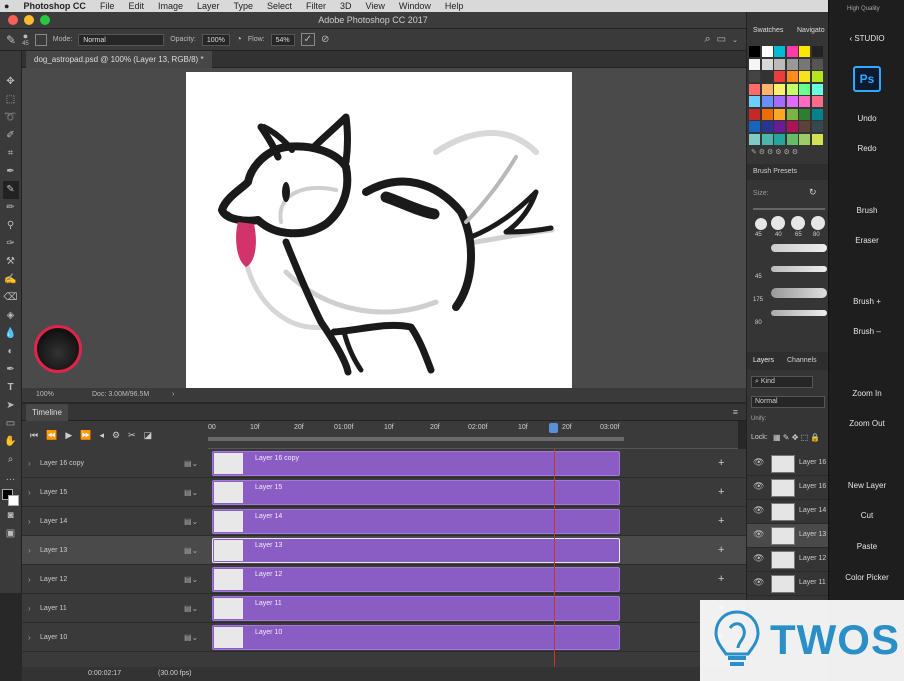 The height and width of the screenshot is (681, 904). I want to click on crop-tool-icon: ⌗, so click(11, 154).